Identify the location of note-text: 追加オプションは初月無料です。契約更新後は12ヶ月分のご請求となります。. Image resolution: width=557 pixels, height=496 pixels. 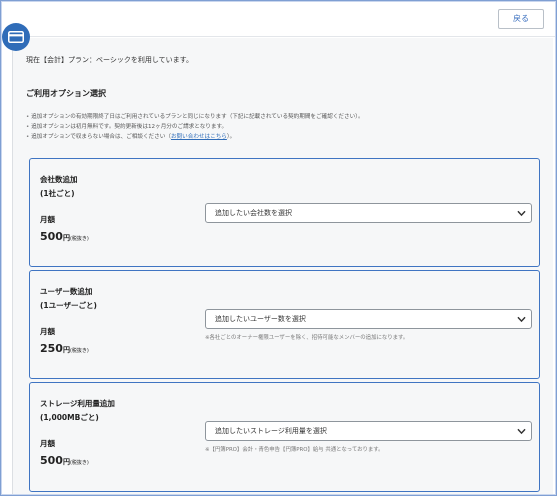
(129, 127).